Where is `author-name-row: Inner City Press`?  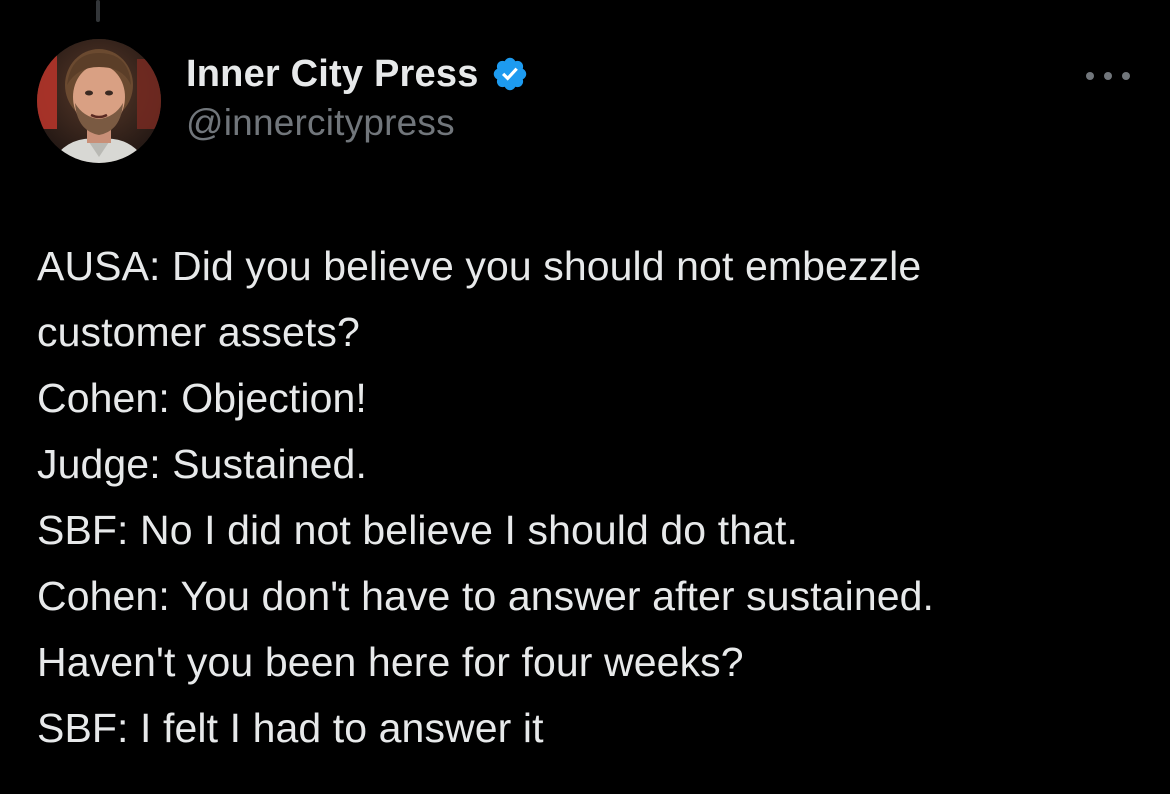
author-name-row: Inner City Press is located at coordinates (357, 74).